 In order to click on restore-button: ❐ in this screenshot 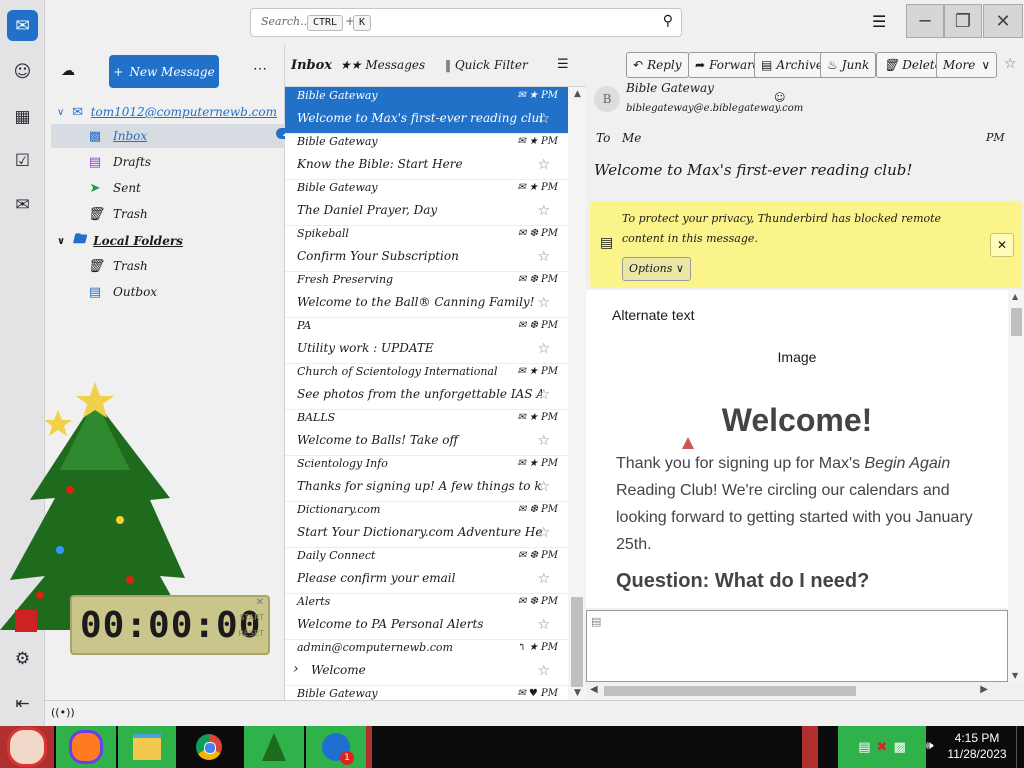, I will do `click(963, 21)`.